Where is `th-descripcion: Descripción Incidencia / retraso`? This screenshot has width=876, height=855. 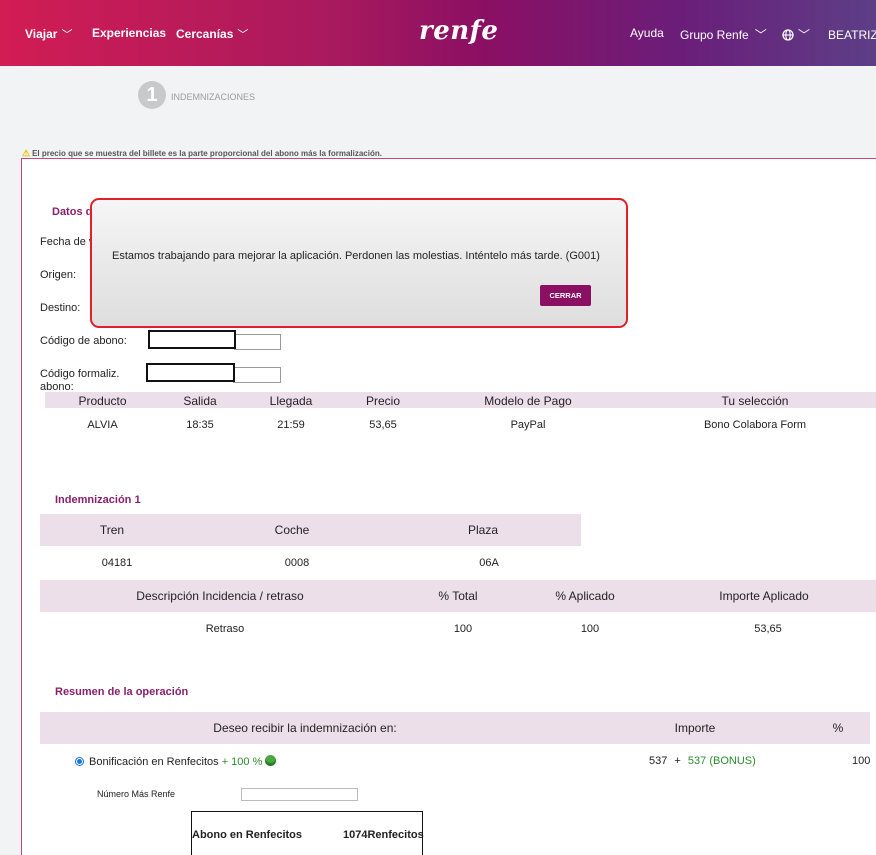
th-descripcion: Descripción Incidencia / retraso is located at coordinates (220, 596).